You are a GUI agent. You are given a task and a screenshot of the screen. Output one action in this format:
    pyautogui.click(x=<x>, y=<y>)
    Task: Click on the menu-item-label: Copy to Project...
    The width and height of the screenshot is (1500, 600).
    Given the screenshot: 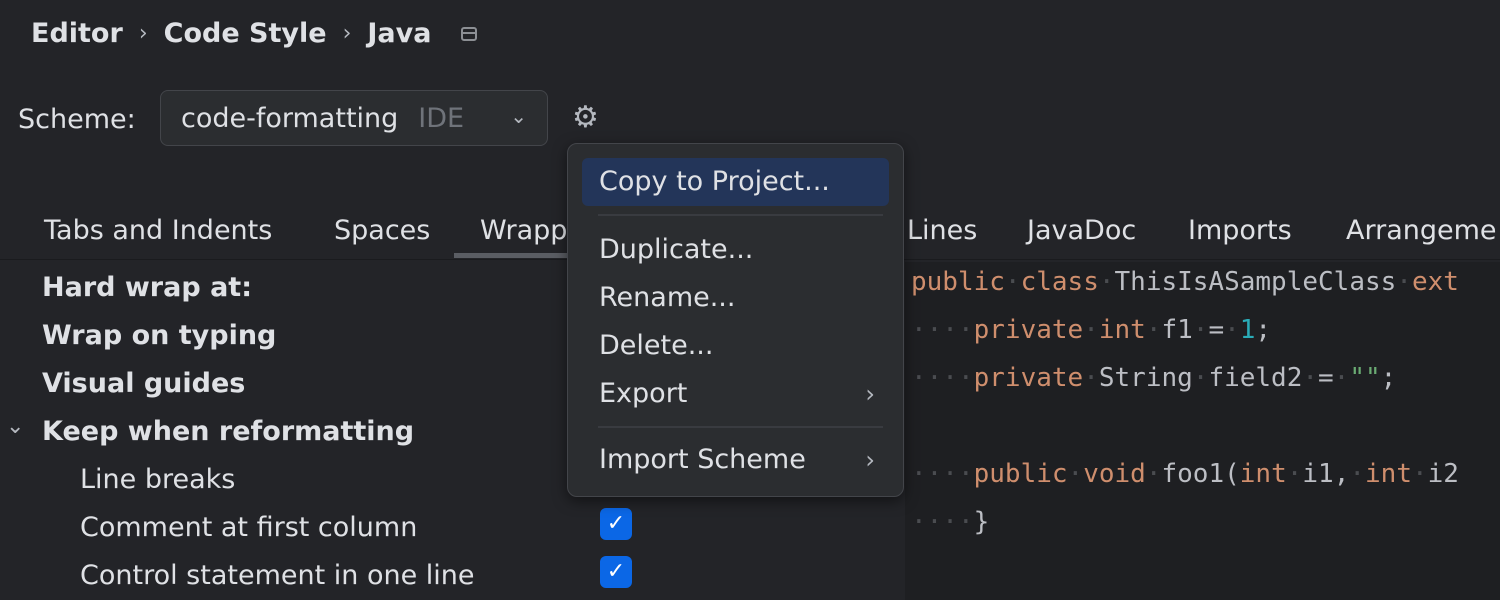 What is the action you would take?
    pyautogui.click(x=714, y=181)
    